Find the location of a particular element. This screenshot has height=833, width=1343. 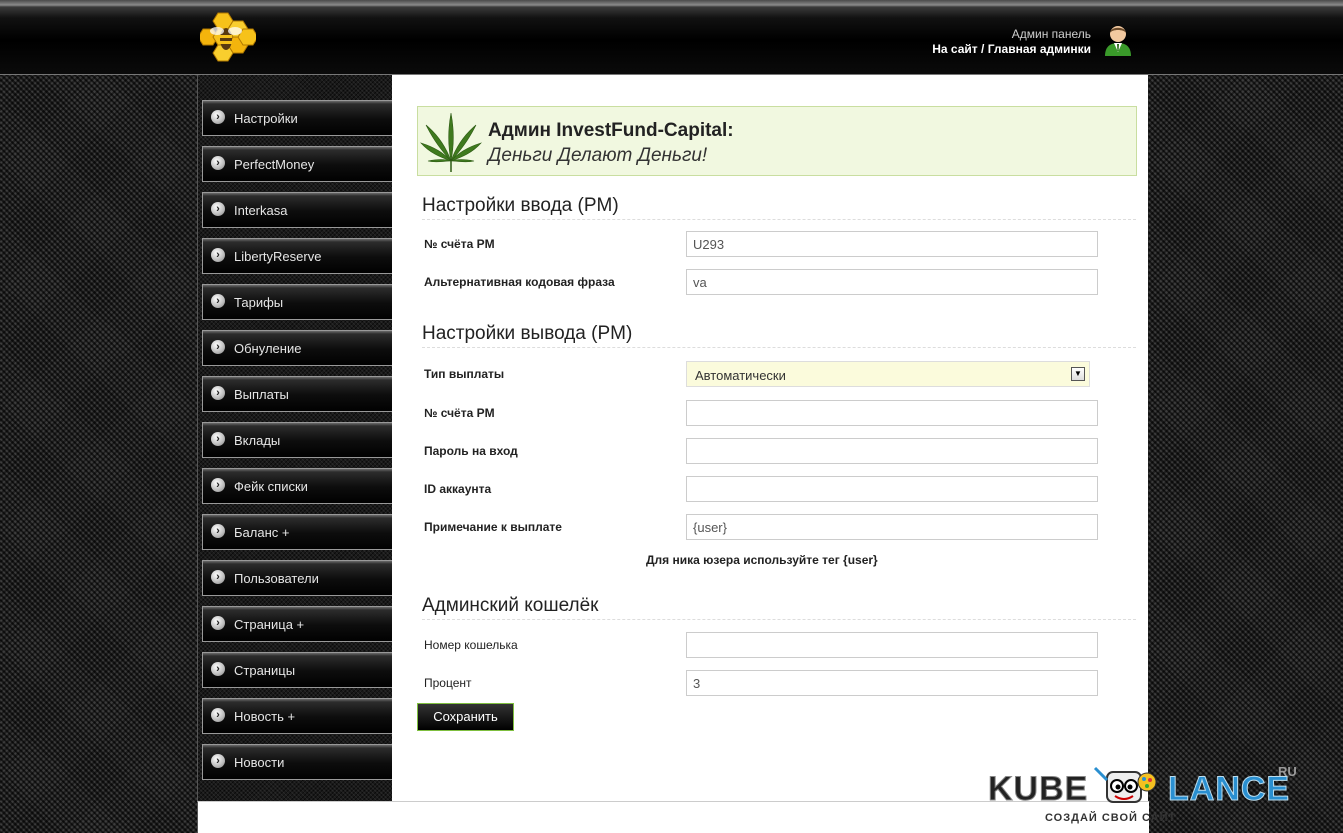

label-password: Пароль на вход is located at coordinates (471, 451).